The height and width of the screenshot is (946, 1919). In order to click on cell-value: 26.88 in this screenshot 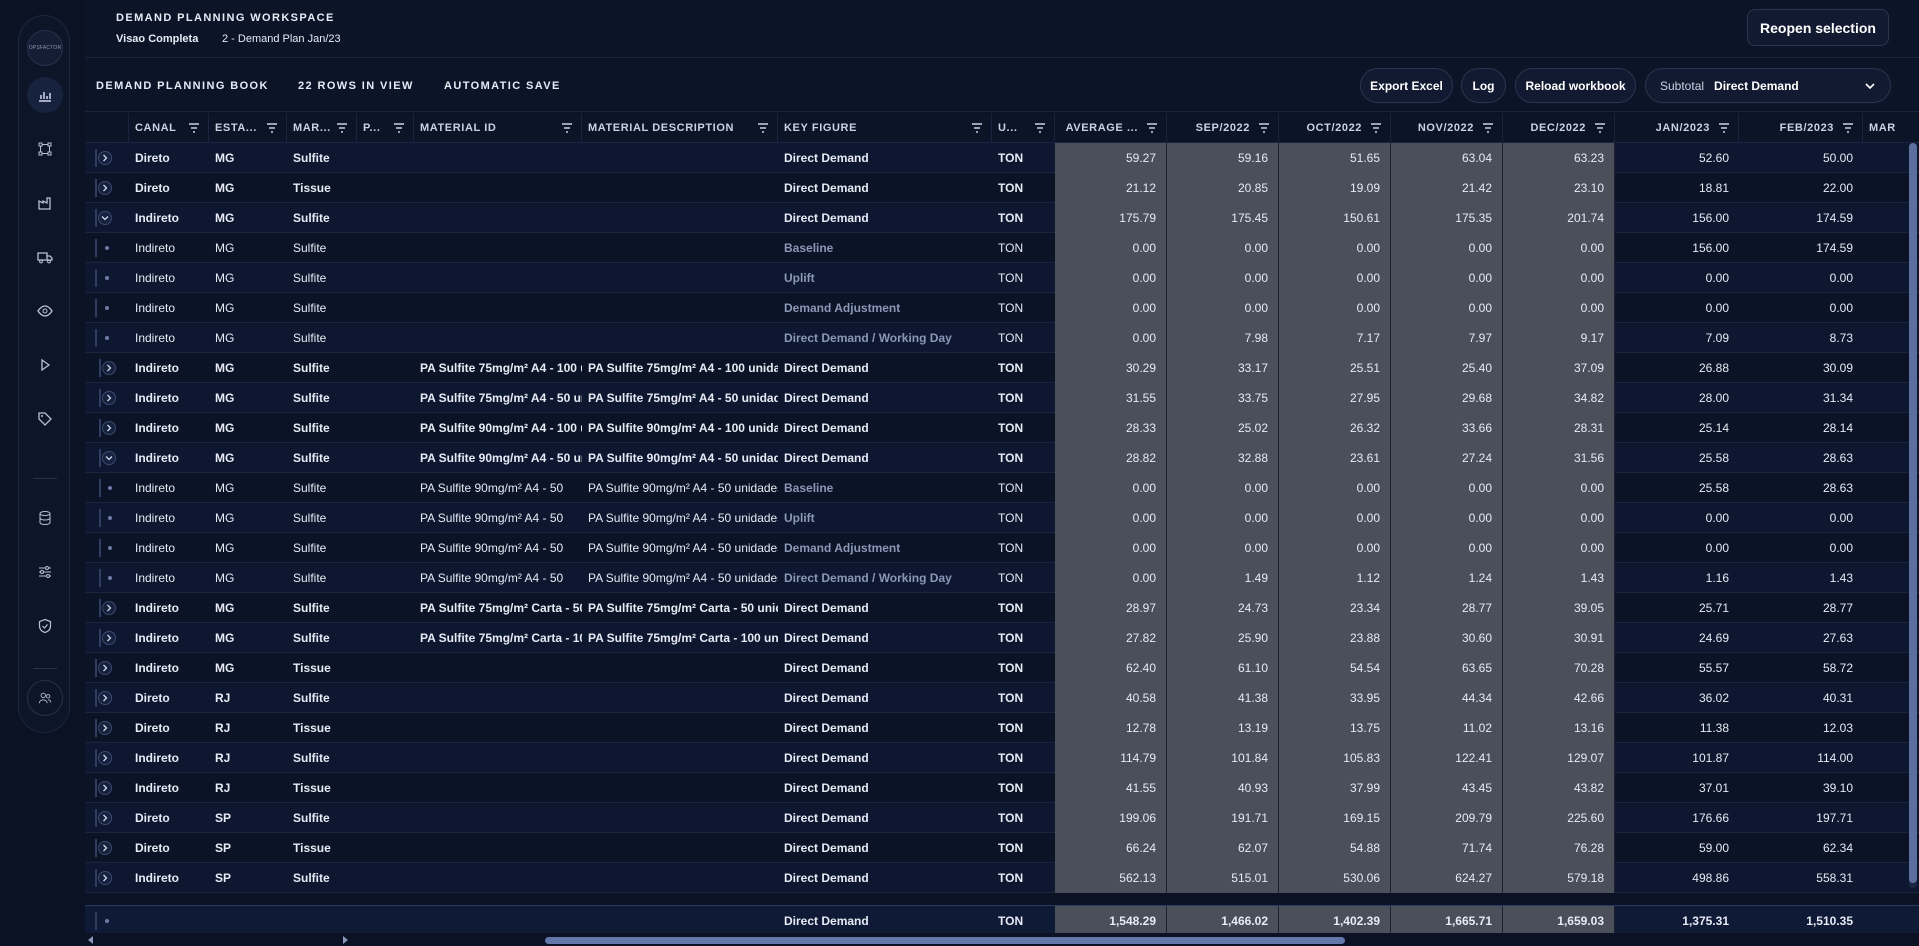, I will do `click(1677, 368)`.